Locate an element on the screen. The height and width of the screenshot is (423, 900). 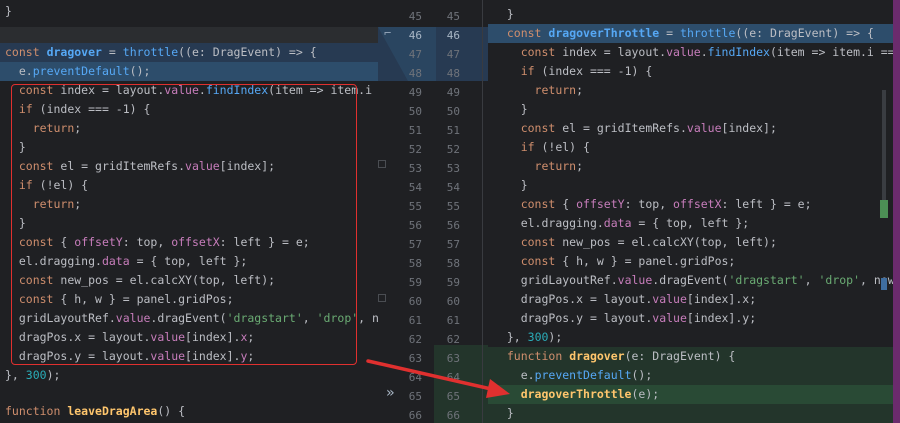
code-line-added-call: dragoverThrottle(e); is located at coordinates (690, 394).